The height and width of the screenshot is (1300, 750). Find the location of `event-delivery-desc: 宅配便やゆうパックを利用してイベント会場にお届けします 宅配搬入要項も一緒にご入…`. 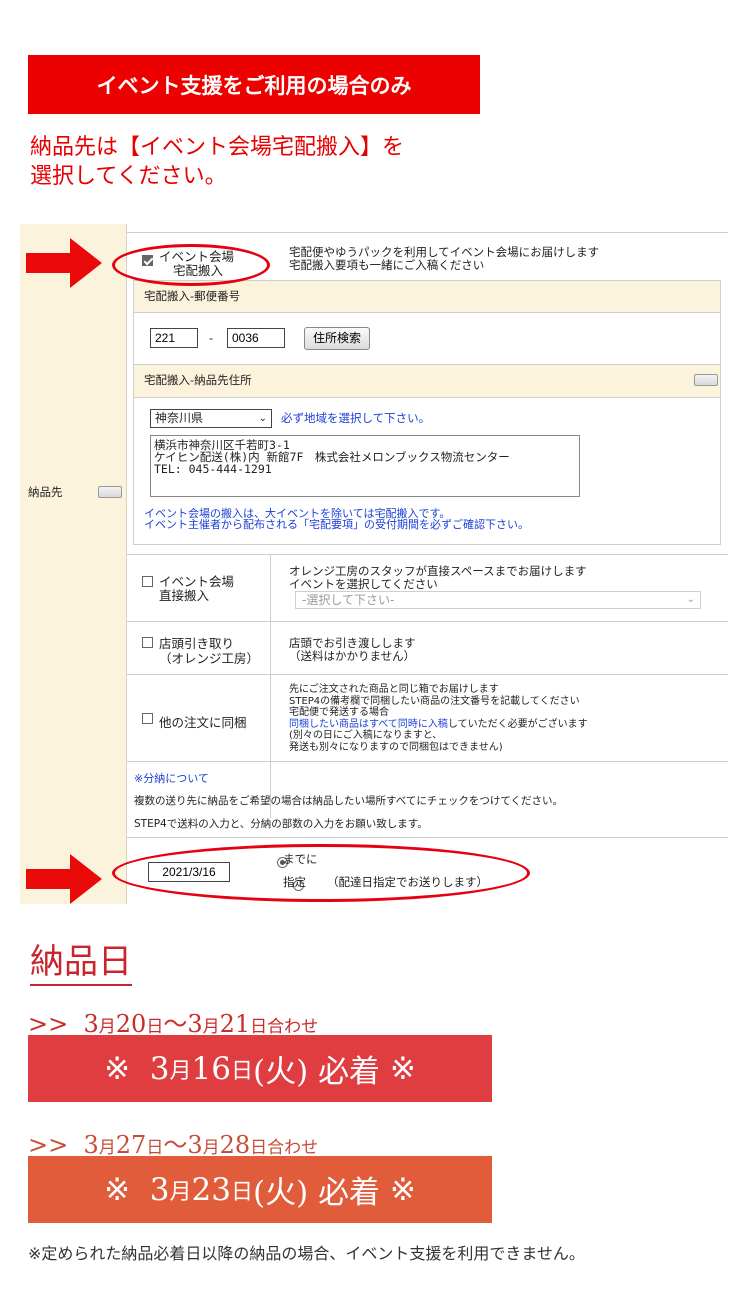

event-delivery-desc: 宅配便やゆうパックを利用してイベント会場にお届けします 宅配搬入要項も一緒にご入… is located at coordinates (444, 259).